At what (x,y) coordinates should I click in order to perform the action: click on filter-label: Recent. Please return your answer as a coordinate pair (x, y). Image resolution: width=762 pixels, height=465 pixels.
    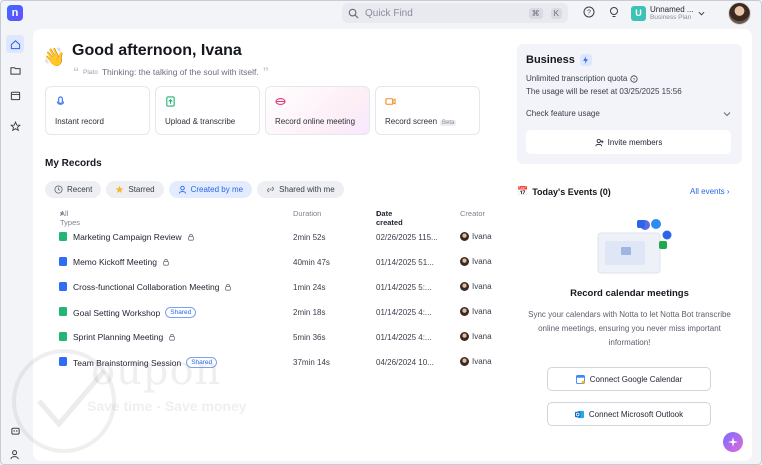
    Looking at the image, I should click on (80, 189).